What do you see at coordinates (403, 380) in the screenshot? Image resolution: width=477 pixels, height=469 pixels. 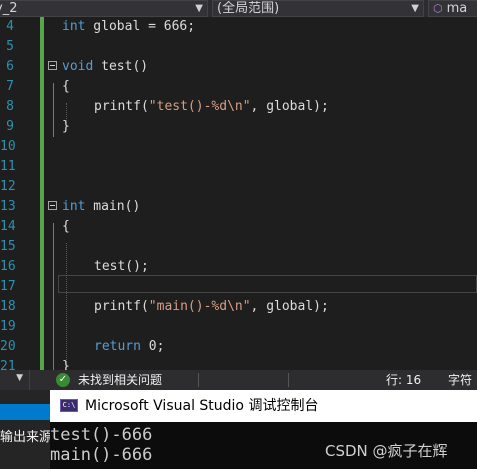 I see `line-position: 行: 16` at bounding box center [403, 380].